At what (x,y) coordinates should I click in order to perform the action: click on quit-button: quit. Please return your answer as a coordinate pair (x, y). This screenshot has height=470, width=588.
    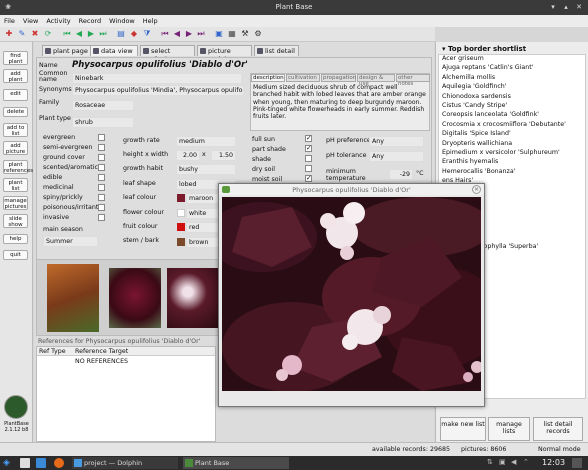
    Looking at the image, I should click on (15, 255).